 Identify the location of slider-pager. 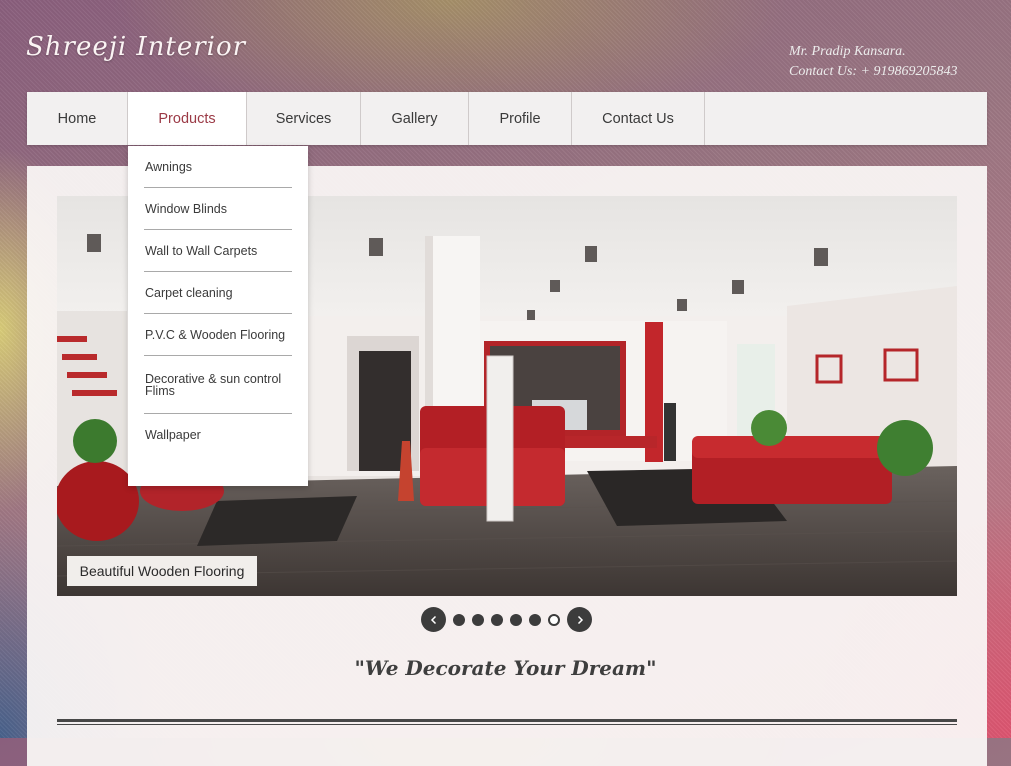
(506, 619).